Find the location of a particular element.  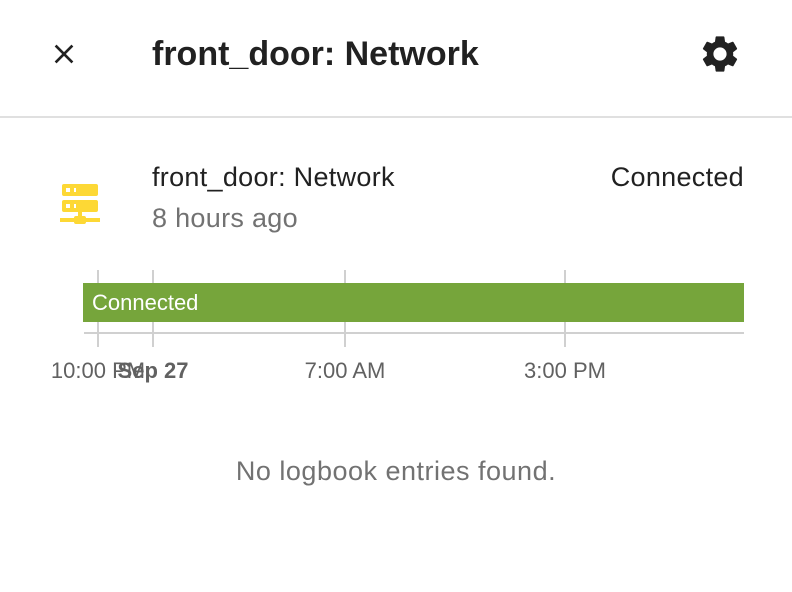

dialog-title: front_door: Network is located at coordinates (315, 54).